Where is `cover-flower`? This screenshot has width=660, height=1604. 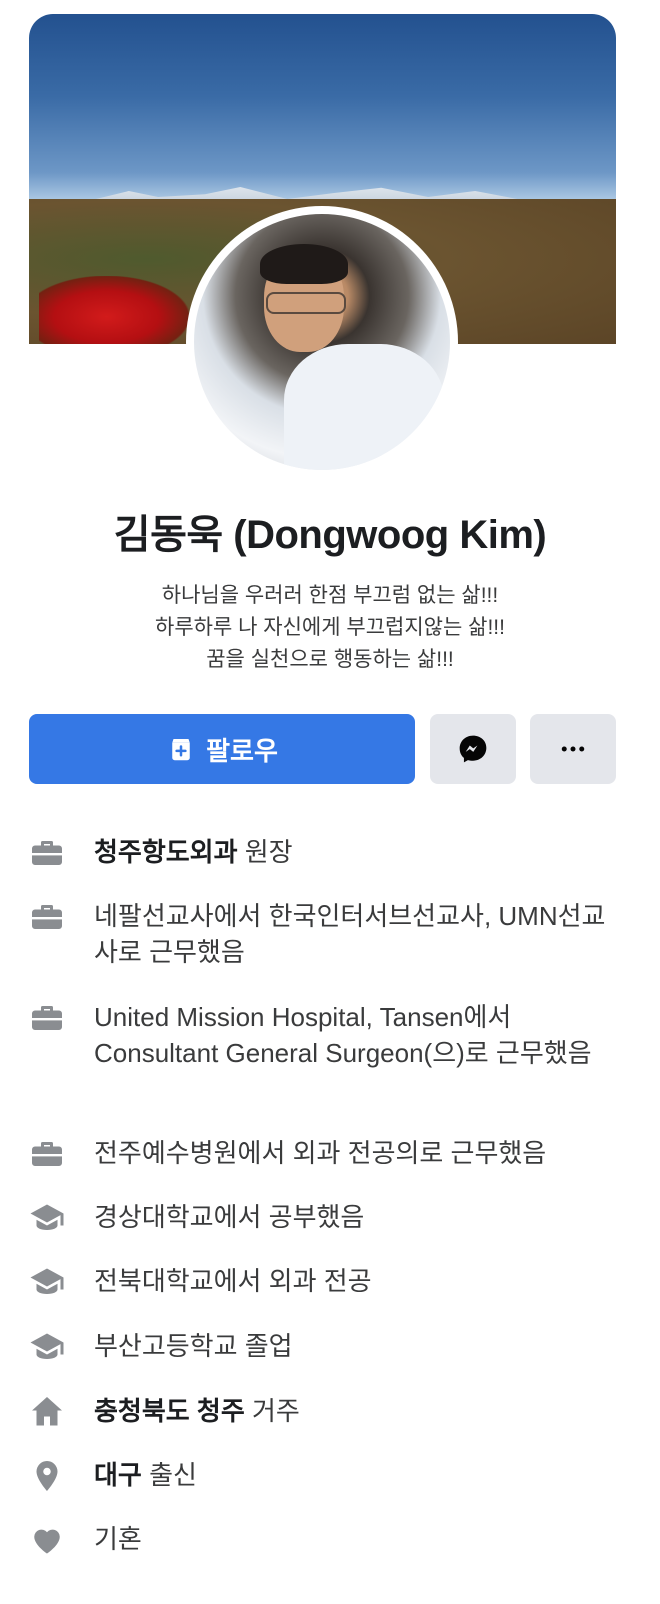
cover-flower is located at coordinates (114, 310).